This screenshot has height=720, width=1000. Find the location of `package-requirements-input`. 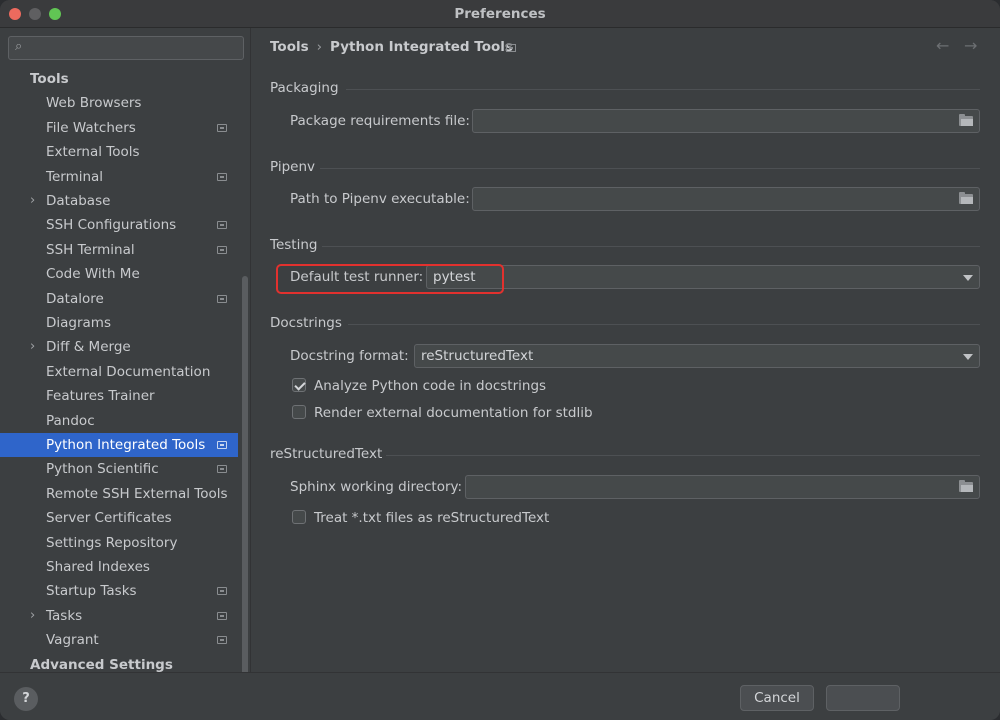

package-requirements-input is located at coordinates (726, 121).